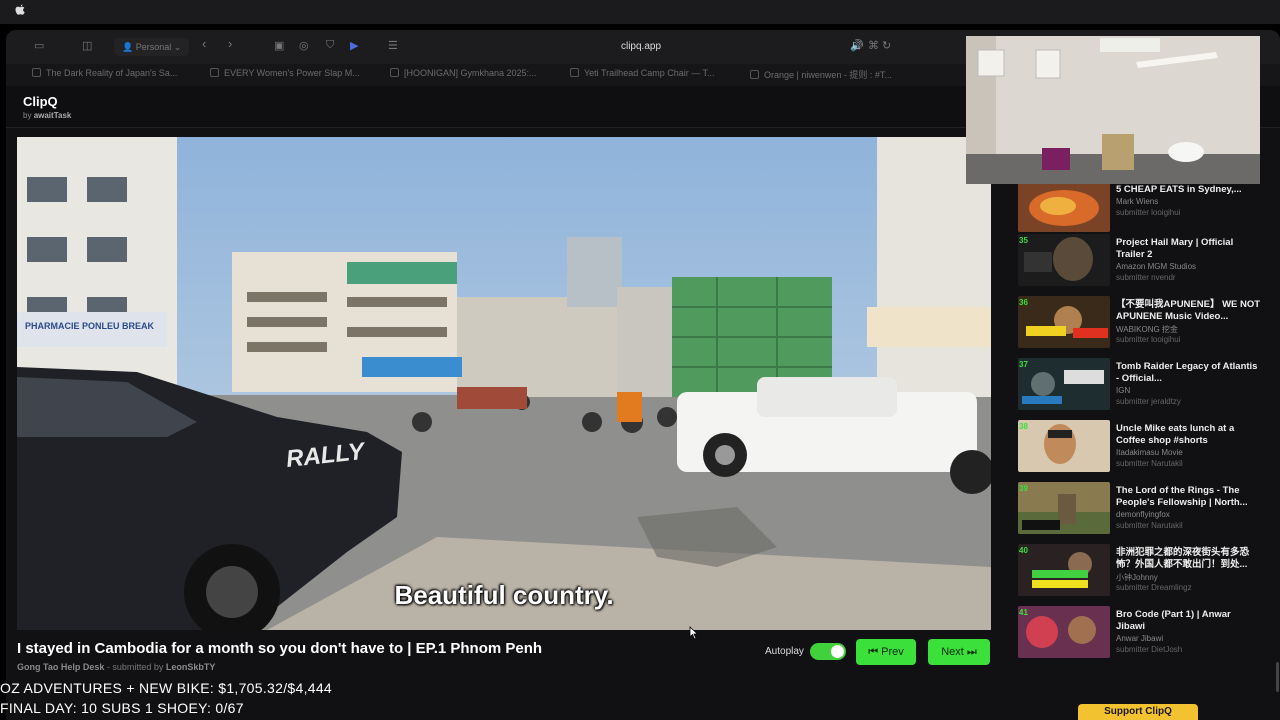 The image size is (1280, 720). Describe the element at coordinates (1277, 677) in the screenshot. I see `page-scrollbar` at that location.